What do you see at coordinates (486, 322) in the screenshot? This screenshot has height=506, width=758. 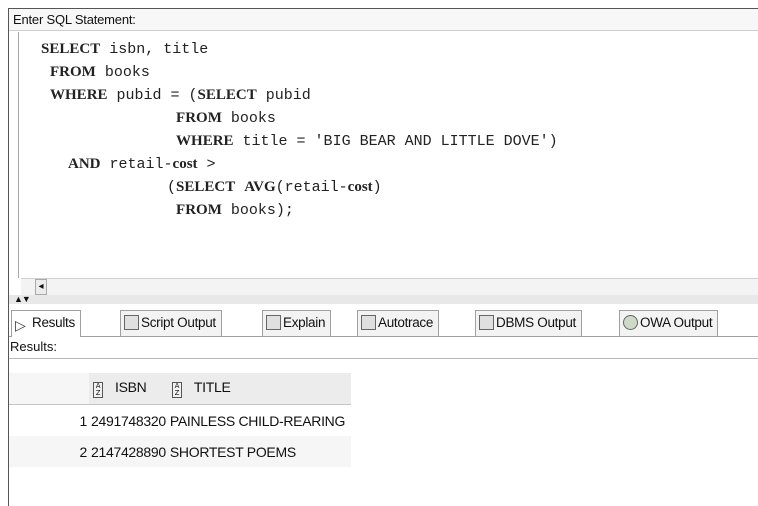 I see `dbms-icon` at bounding box center [486, 322].